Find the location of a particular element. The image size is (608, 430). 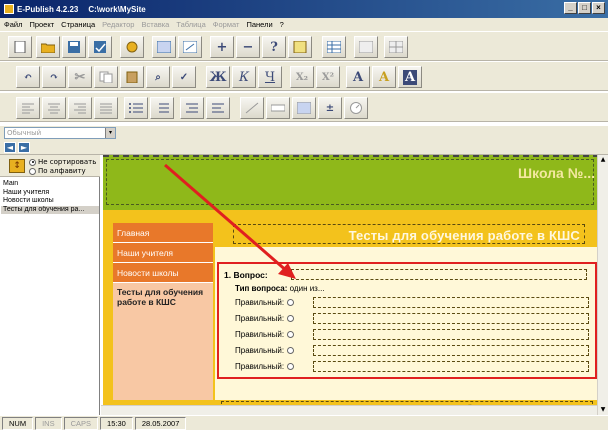

site-menu-tests: Тесты для обучения работе в КШС is located at coordinates (163, 301).